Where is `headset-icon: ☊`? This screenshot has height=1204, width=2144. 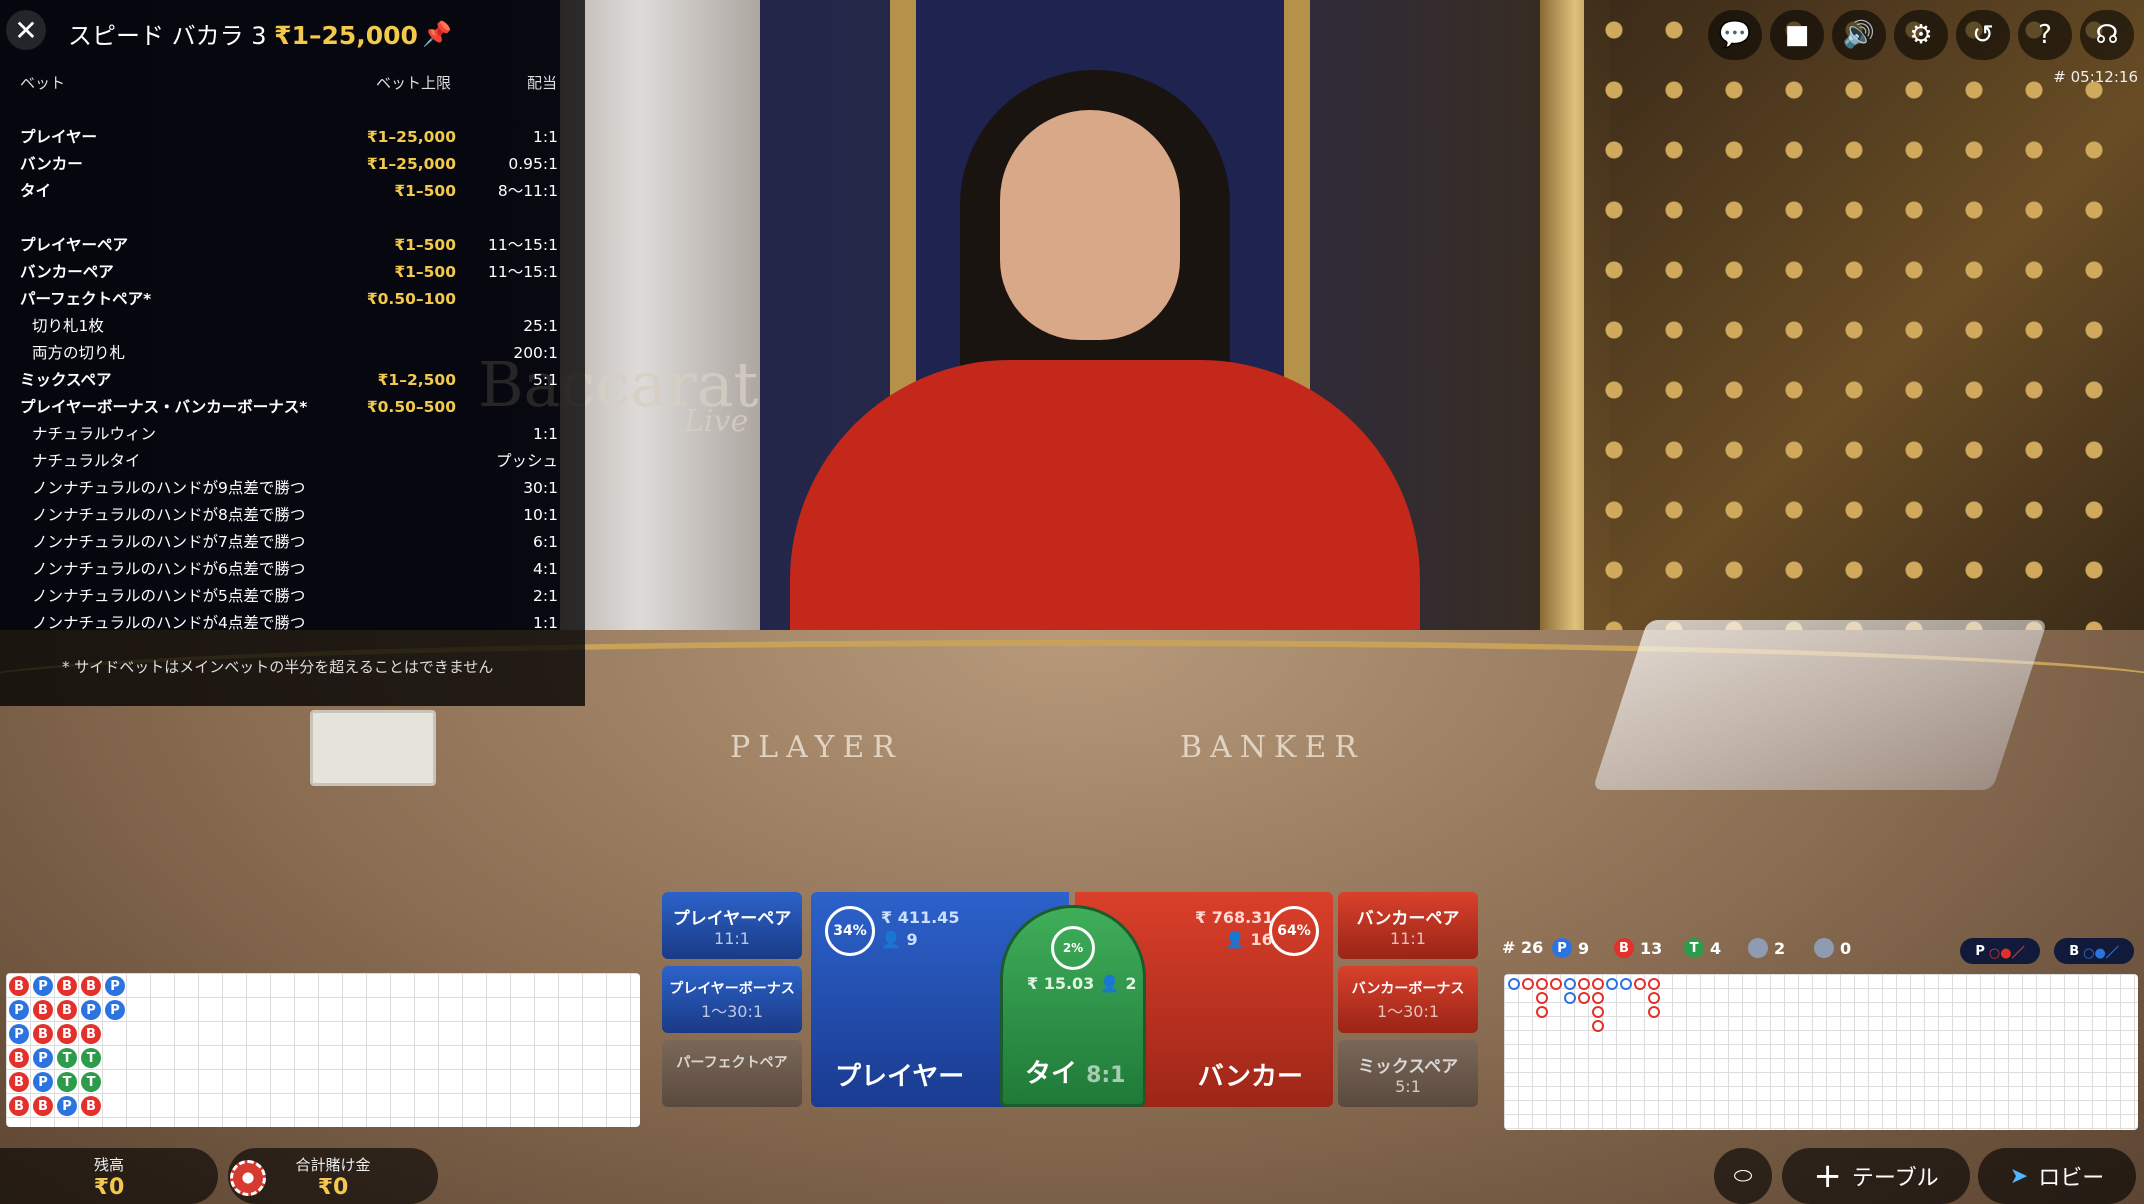 headset-icon: ☊ is located at coordinates (2107, 35).